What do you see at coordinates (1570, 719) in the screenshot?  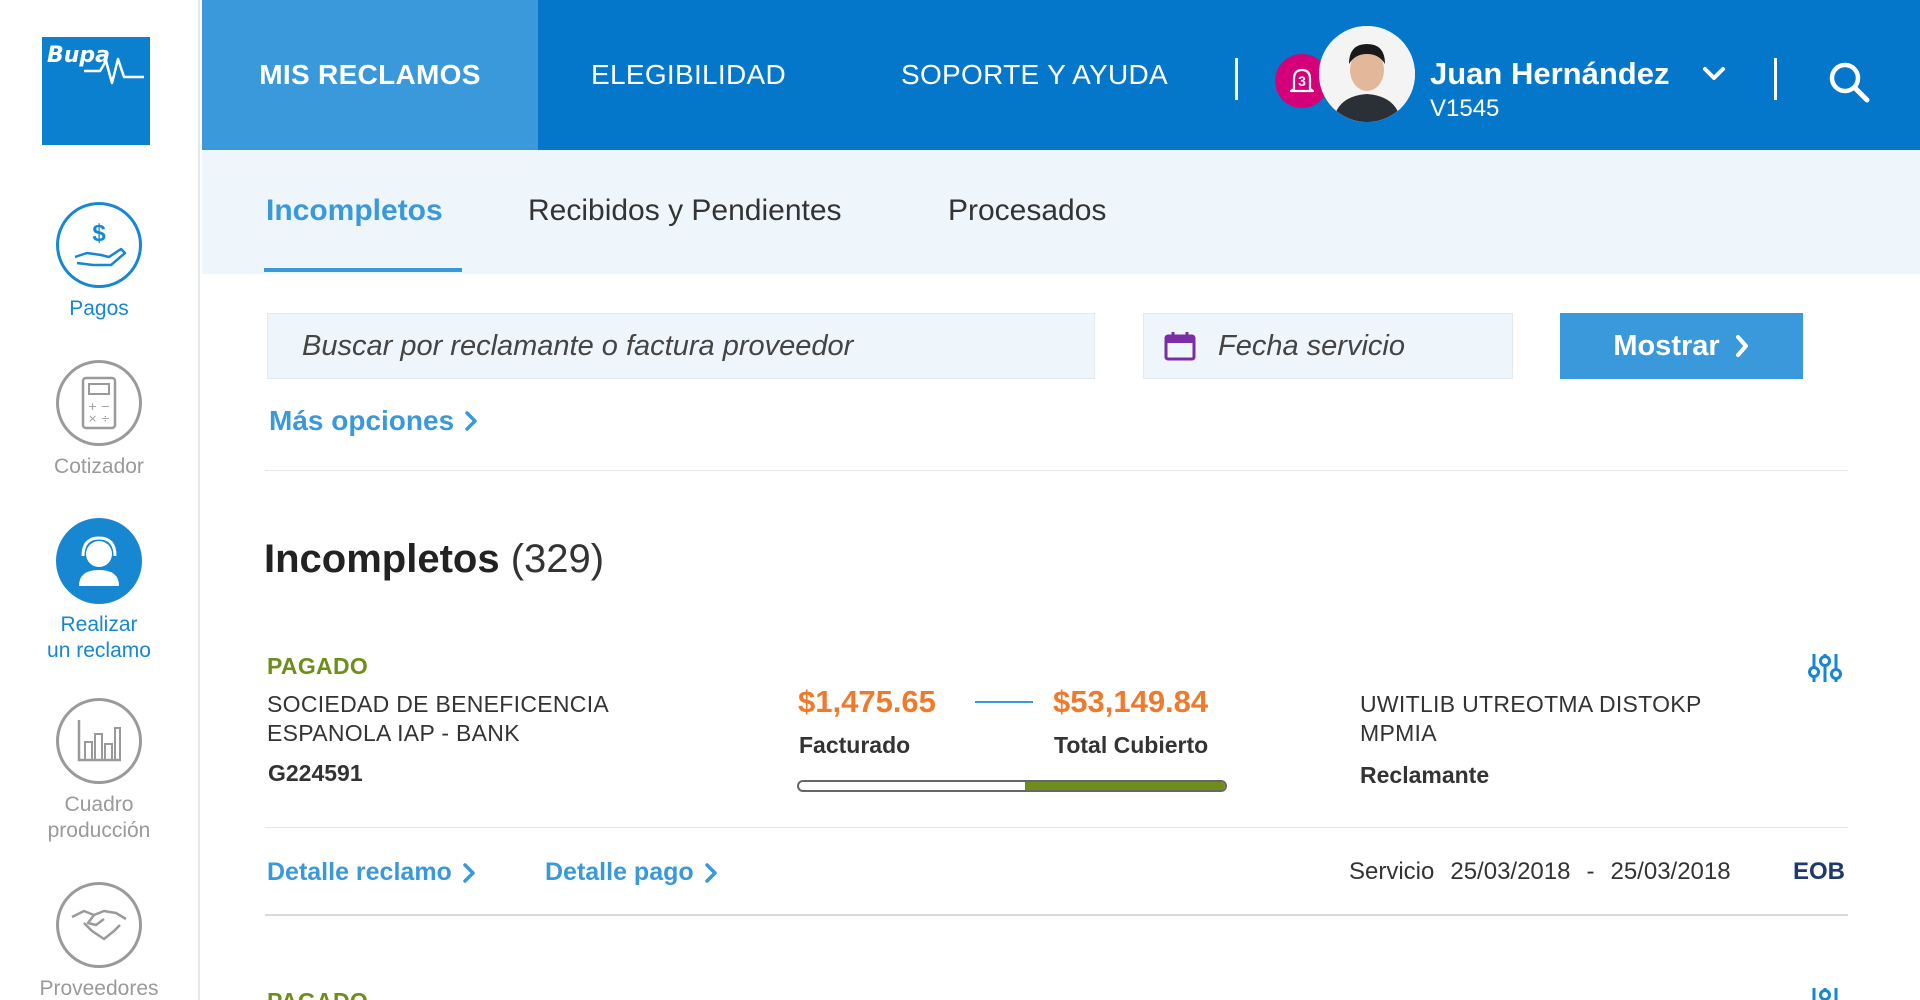 I see `claimant-name: UWITLIB UTREOTMA DISTOKP MPMIA` at bounding box center [1570, 719].